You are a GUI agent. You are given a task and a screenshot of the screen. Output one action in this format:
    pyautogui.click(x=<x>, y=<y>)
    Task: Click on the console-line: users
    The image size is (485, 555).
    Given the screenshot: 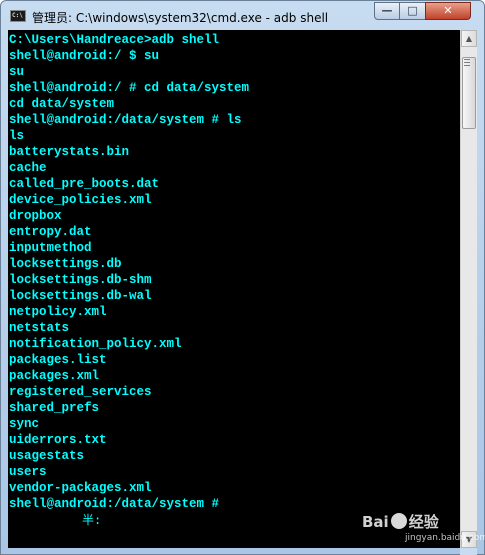 What is the action you would take?
    pyautogui.click(x=28, y=472)
    